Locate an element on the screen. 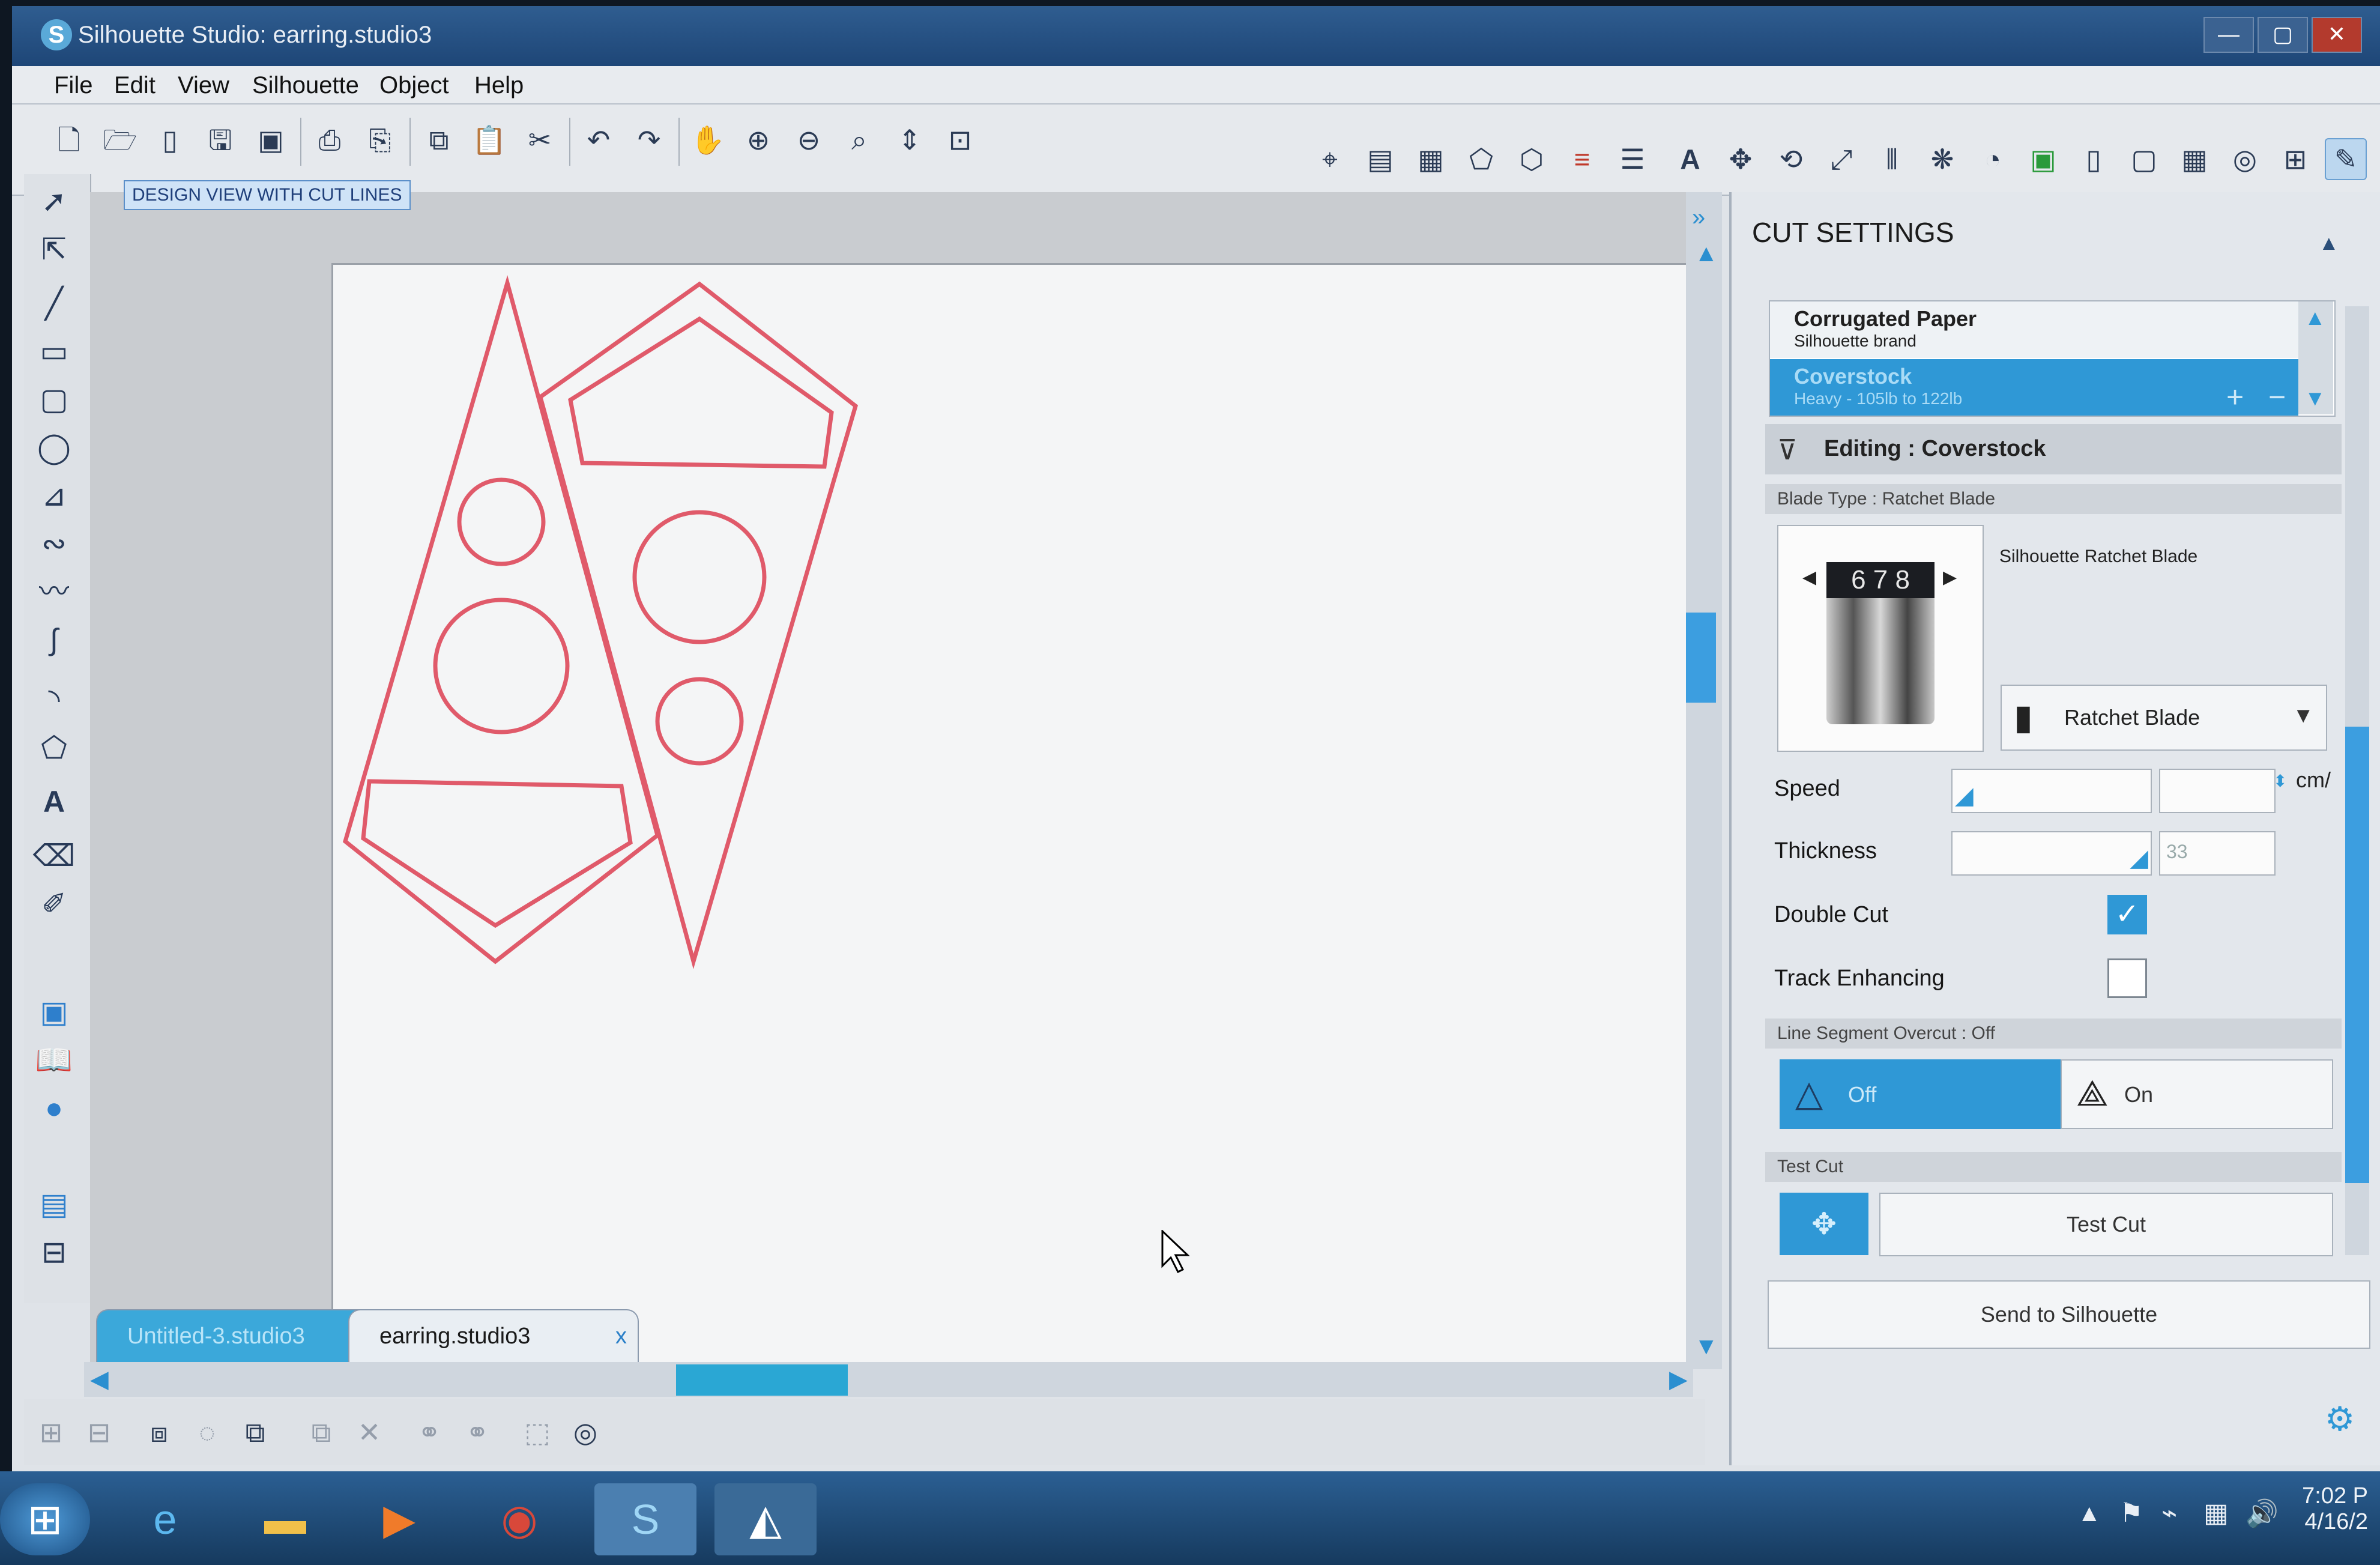 The height and width of the screenshot is (1565, 2380). overcut-off-button: △ Off is located at coordinates (1921, 1094).